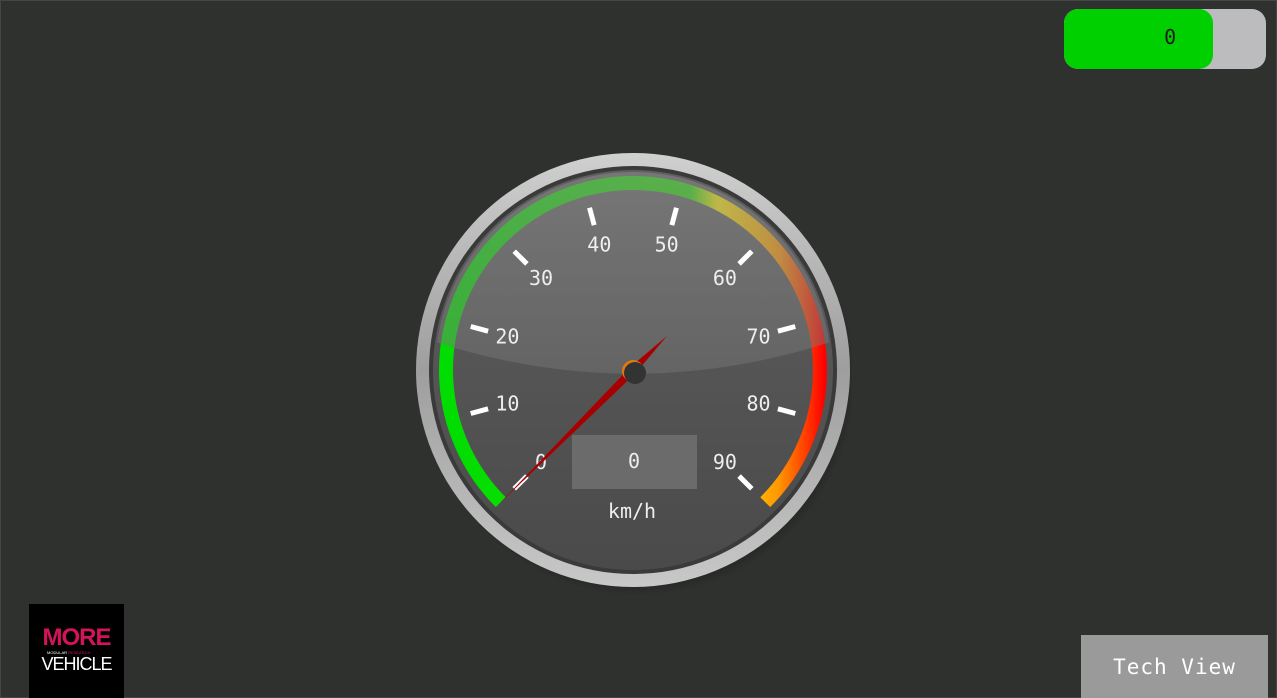 This screenshot has width=1277, height=698. I want to click on tick-label-60: 60, so click(725, 278).